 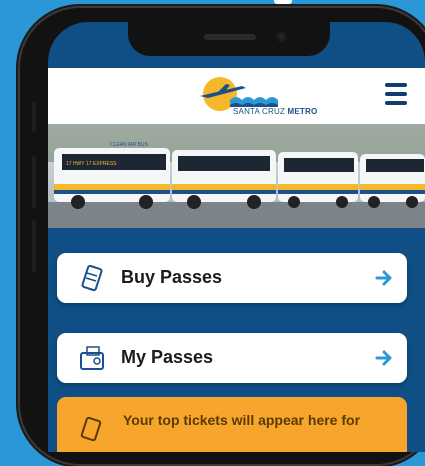 What do you see at coordinates (281, 36) in the screenshot?
I see `front-camera` at bounding box center [281, 36].